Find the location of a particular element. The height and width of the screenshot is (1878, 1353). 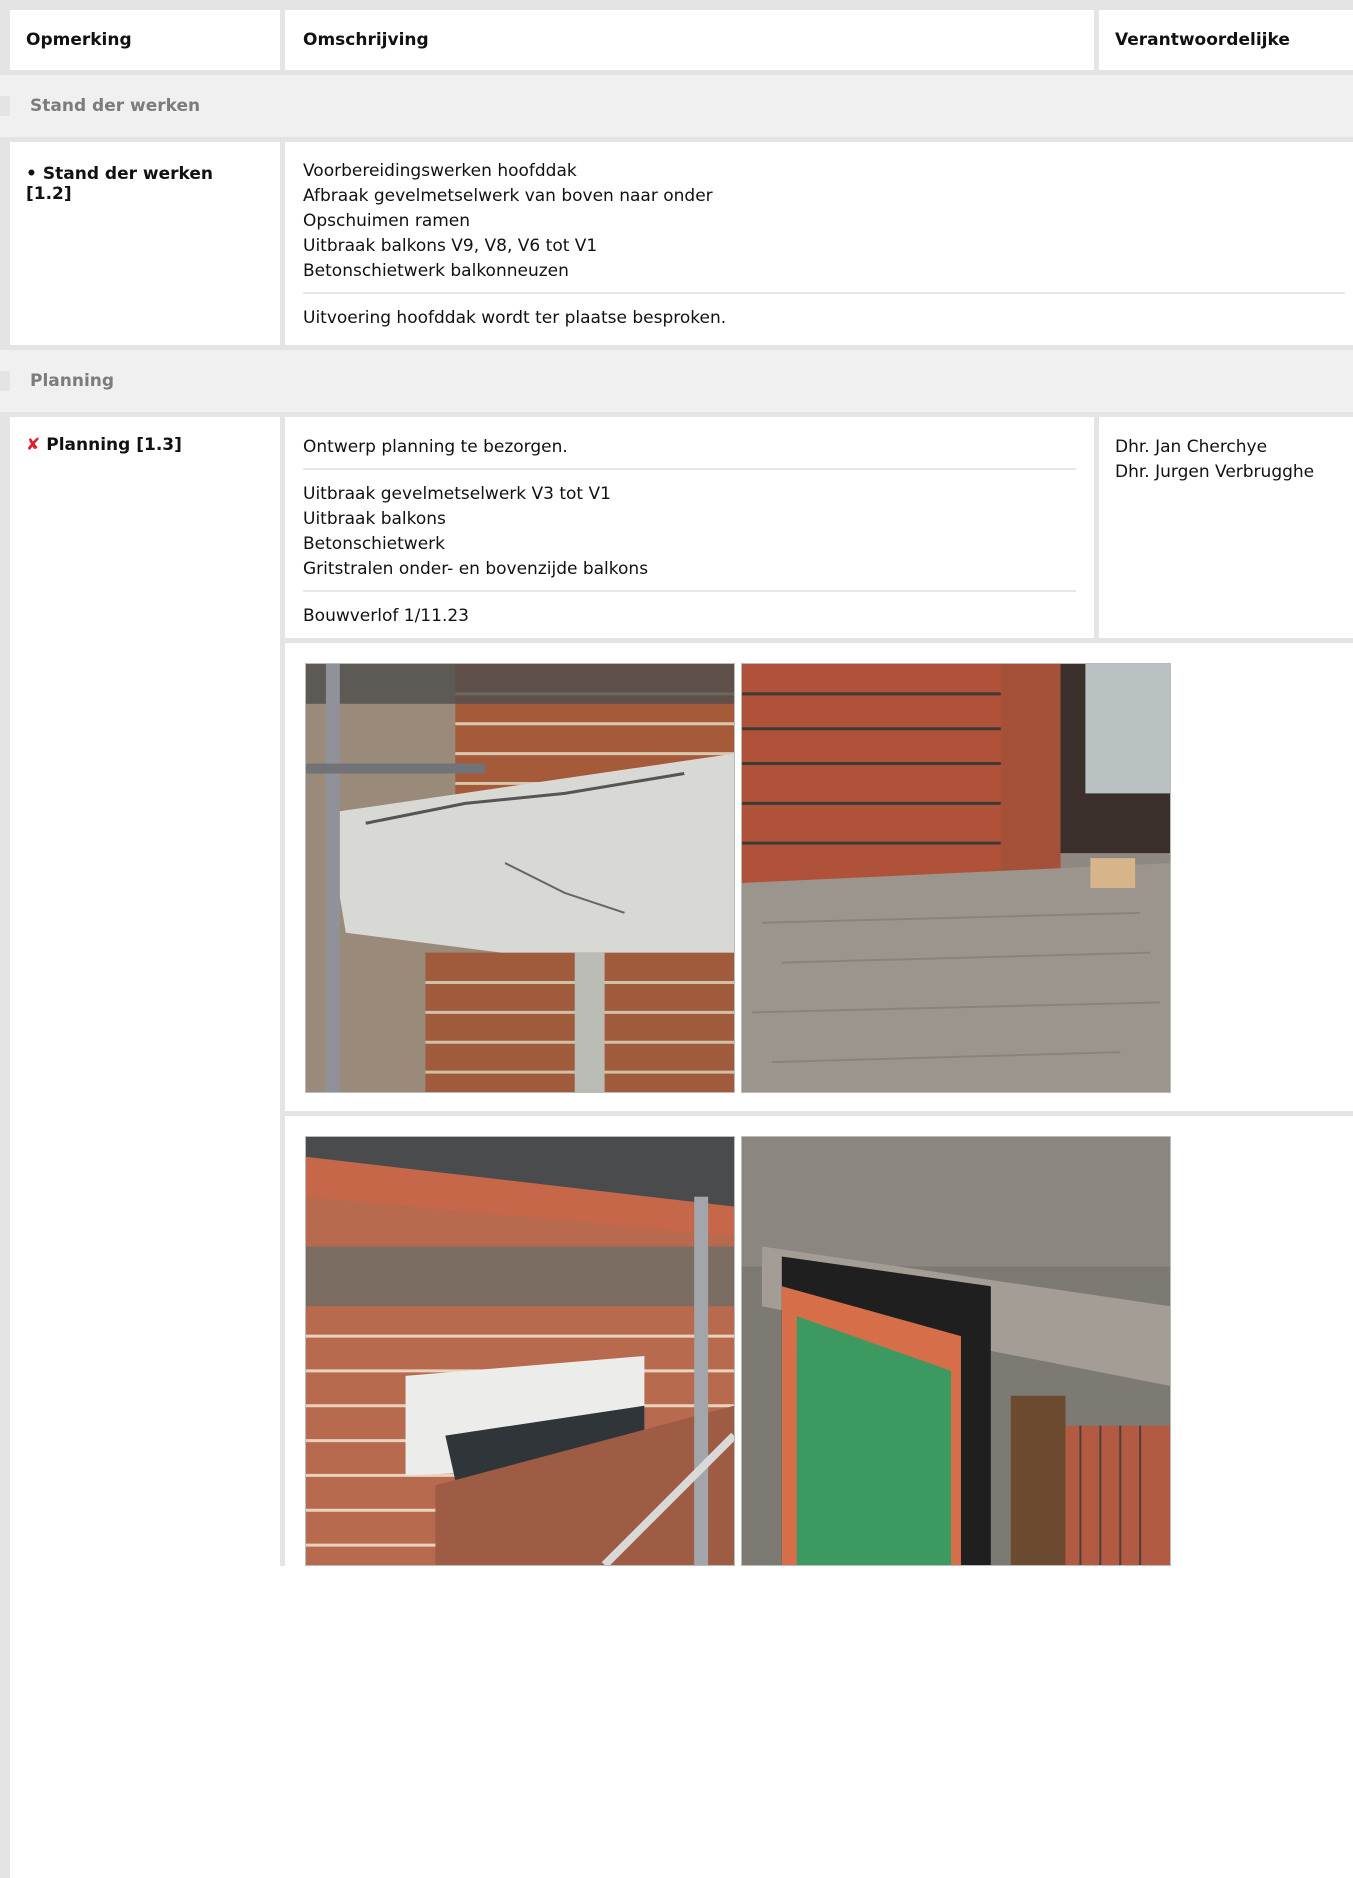

section-row: Stand der werken is located at coordinates (676, 103).